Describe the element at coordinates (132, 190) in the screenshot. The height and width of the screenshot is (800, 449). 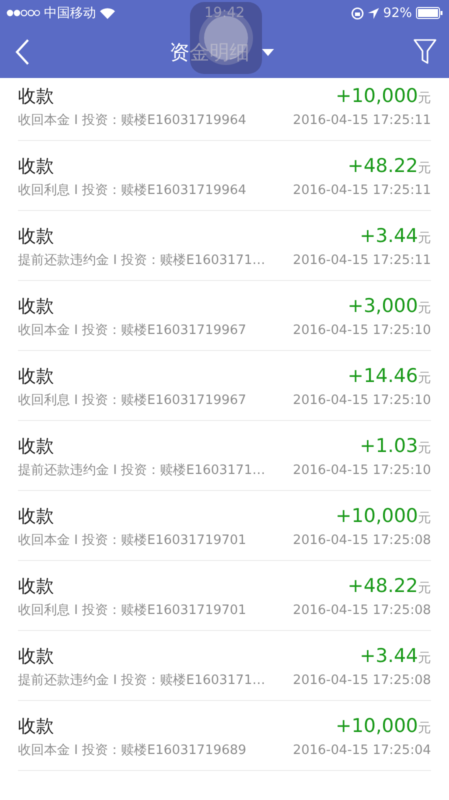
I see `transaction-note: 收回利息 I 投资：赎楼E16031719964` at that location.